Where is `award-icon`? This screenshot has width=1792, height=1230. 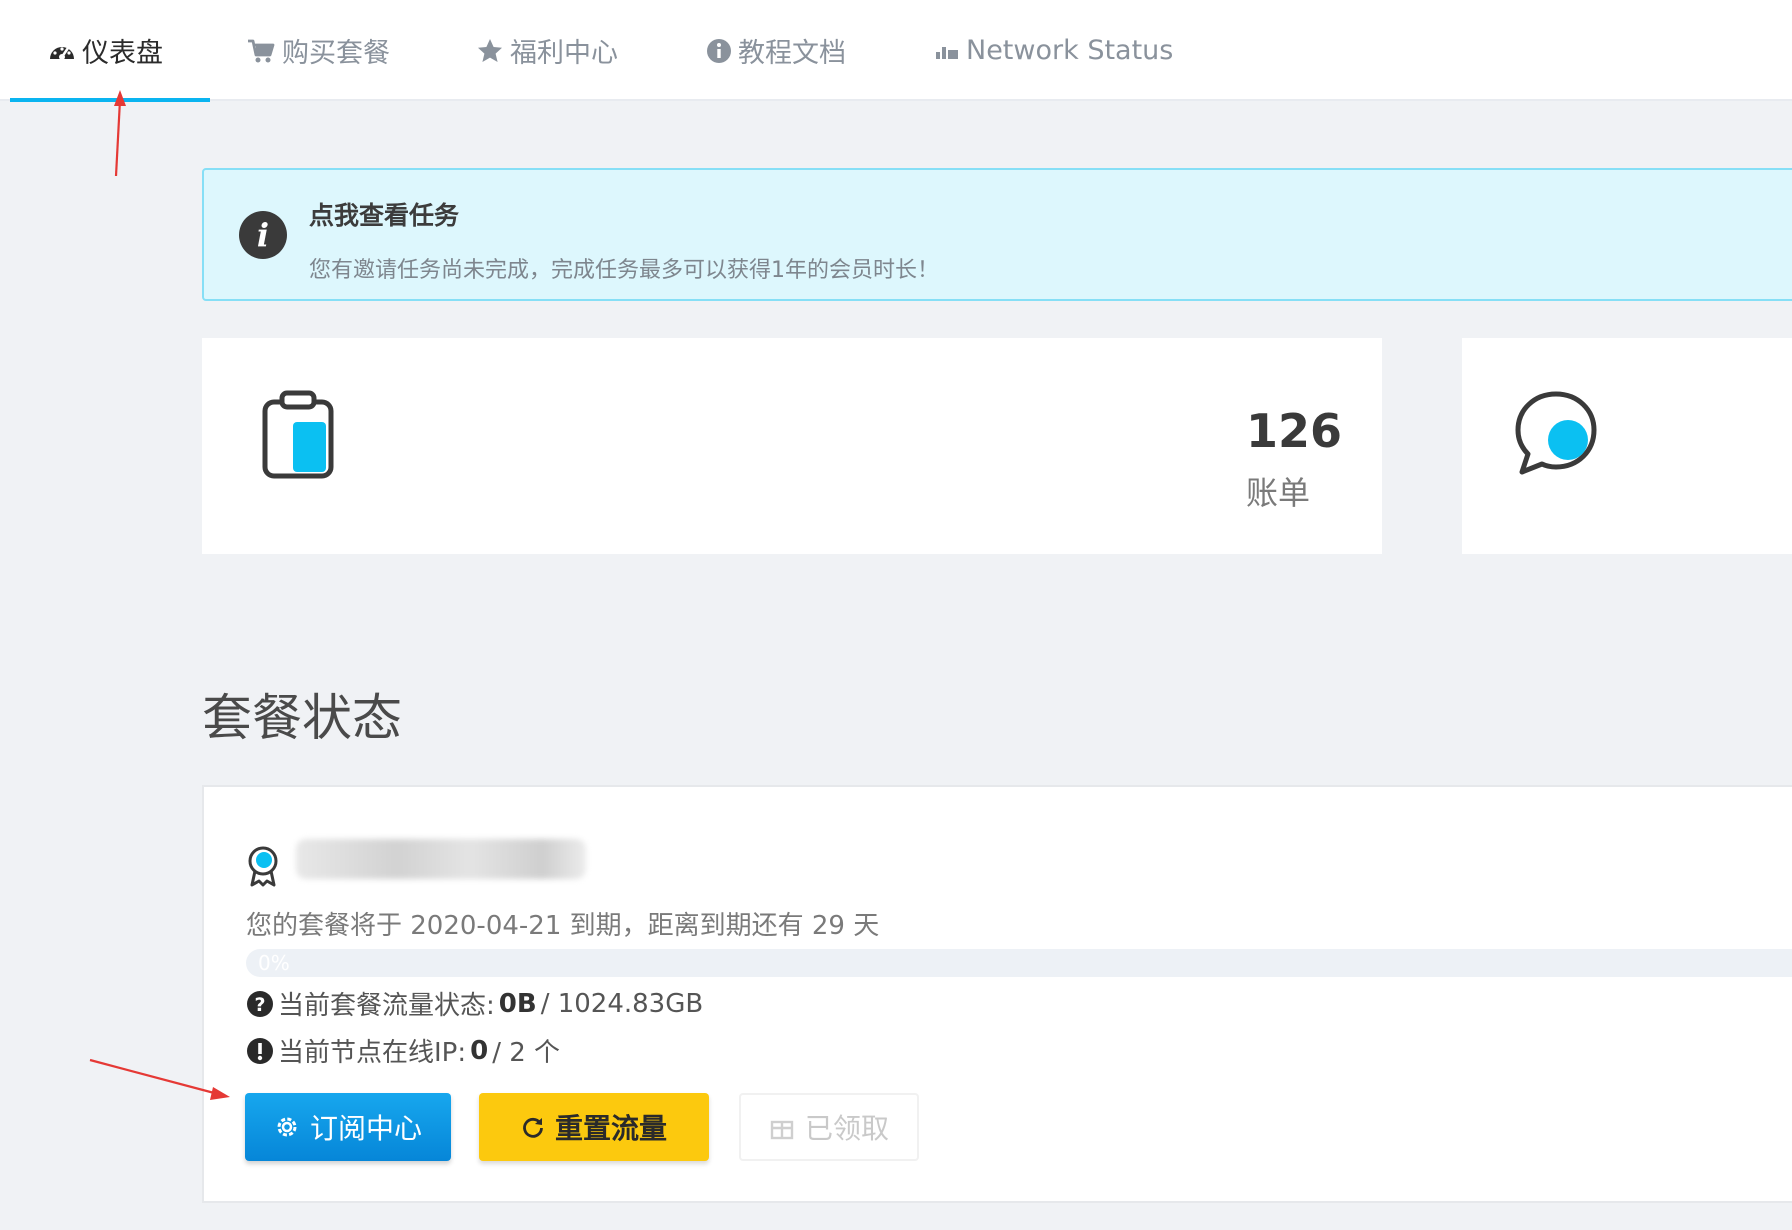 award-icon is located at coordinates (263, 868).